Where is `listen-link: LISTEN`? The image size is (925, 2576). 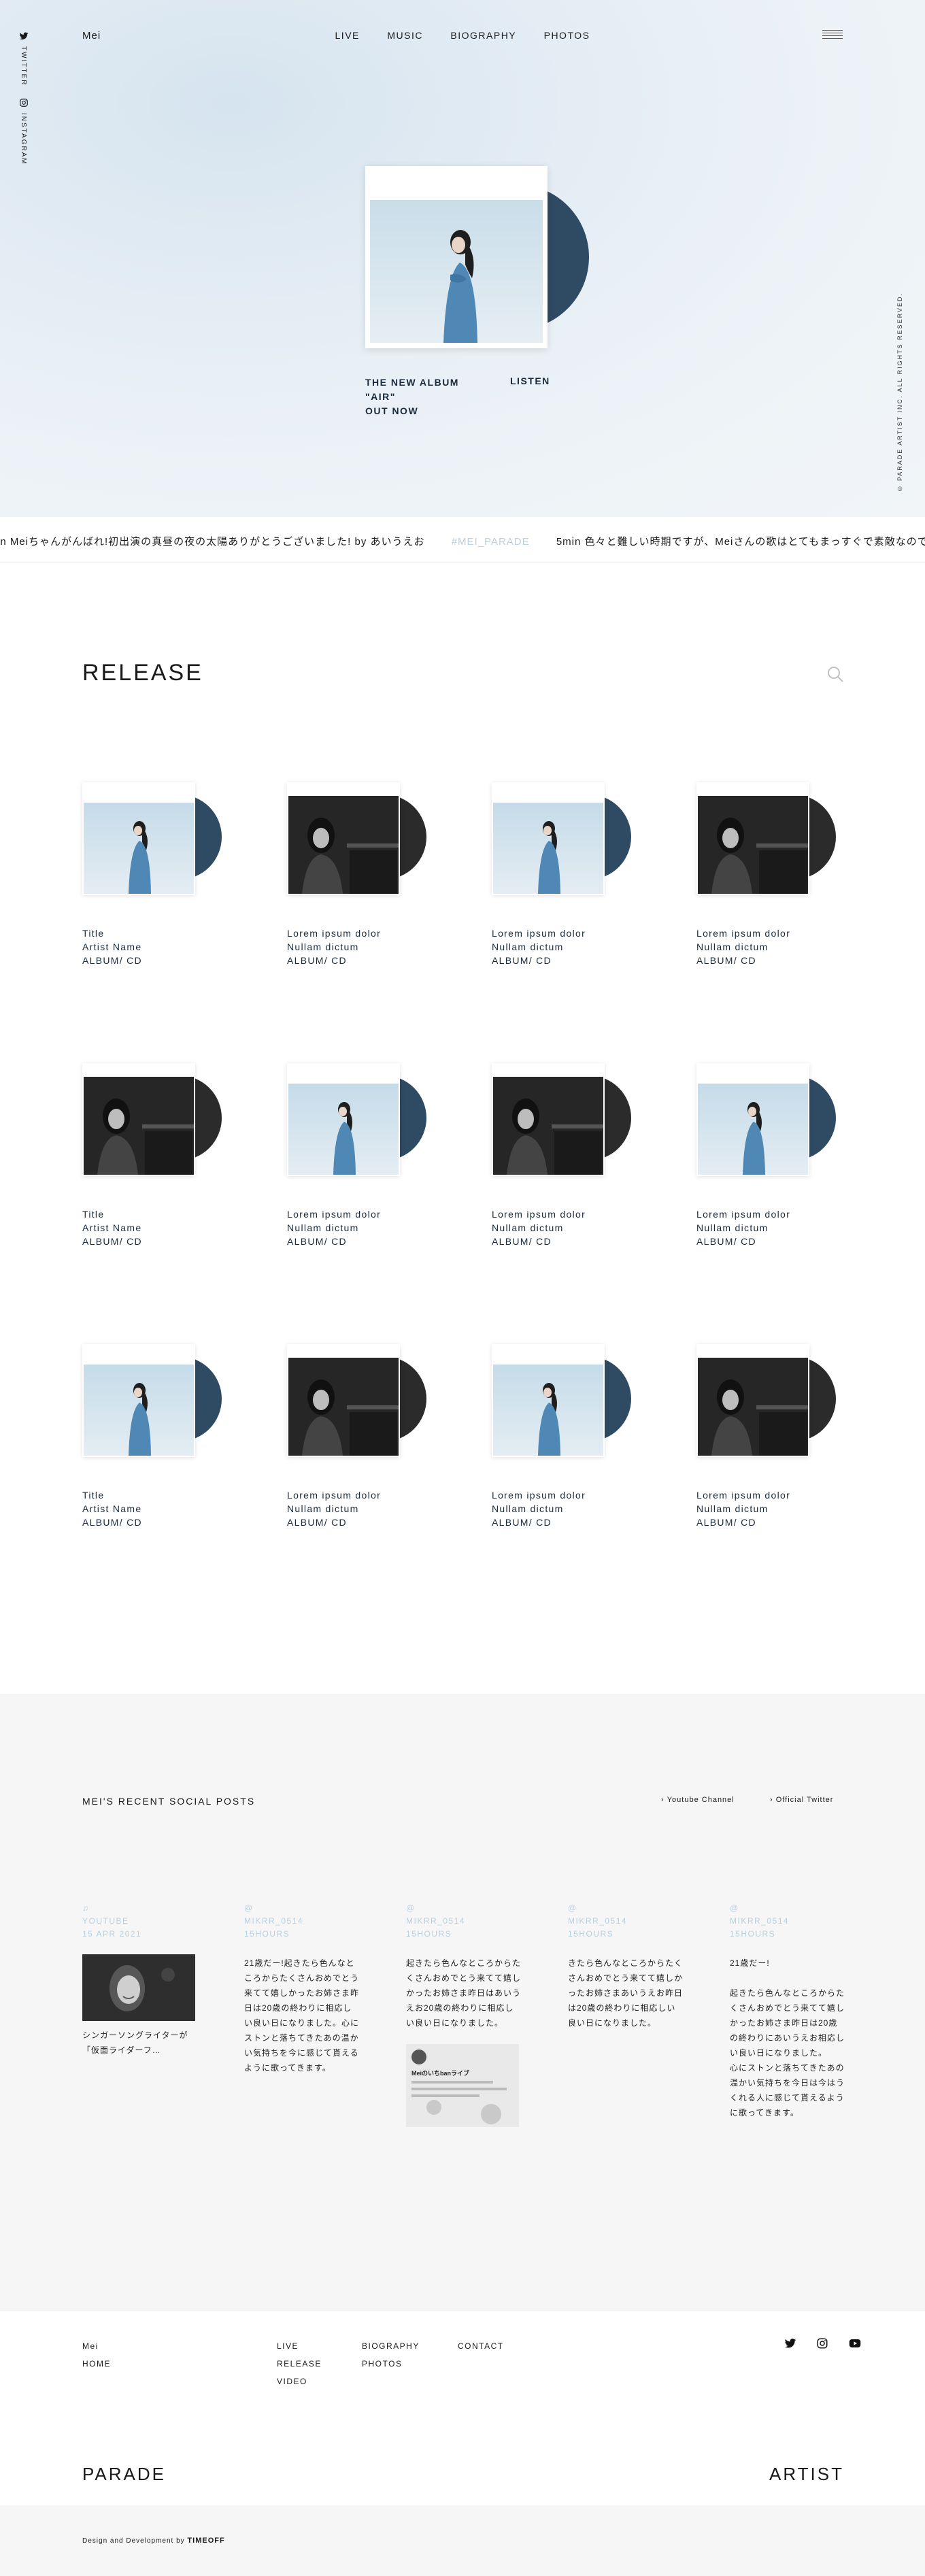
listen-link: LISTEN is located at coordinates (530, 380).